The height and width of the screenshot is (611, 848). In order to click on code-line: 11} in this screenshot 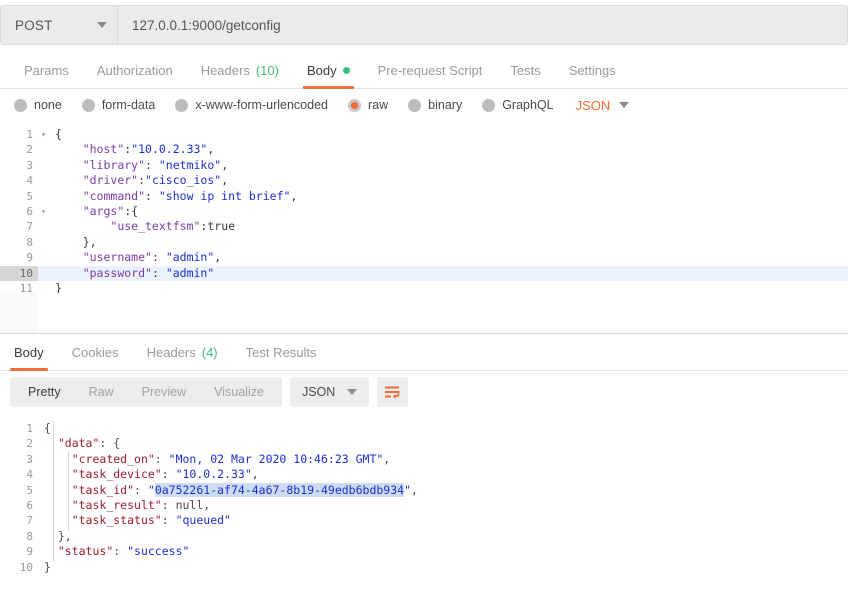, I will do `click(424, 287)`.